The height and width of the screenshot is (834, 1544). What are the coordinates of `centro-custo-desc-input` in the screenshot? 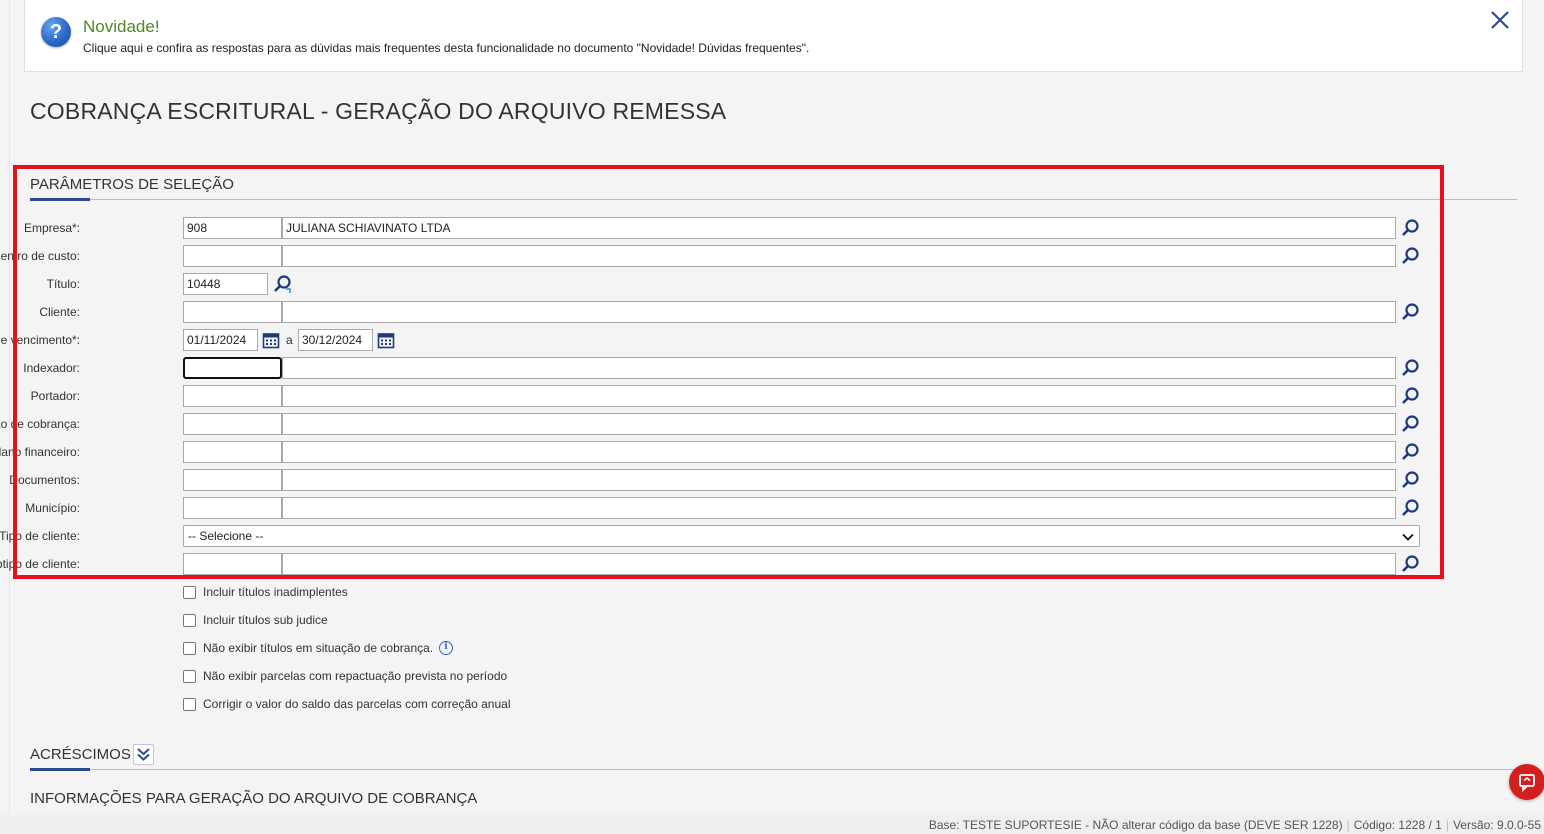 It's located at (839, 256).